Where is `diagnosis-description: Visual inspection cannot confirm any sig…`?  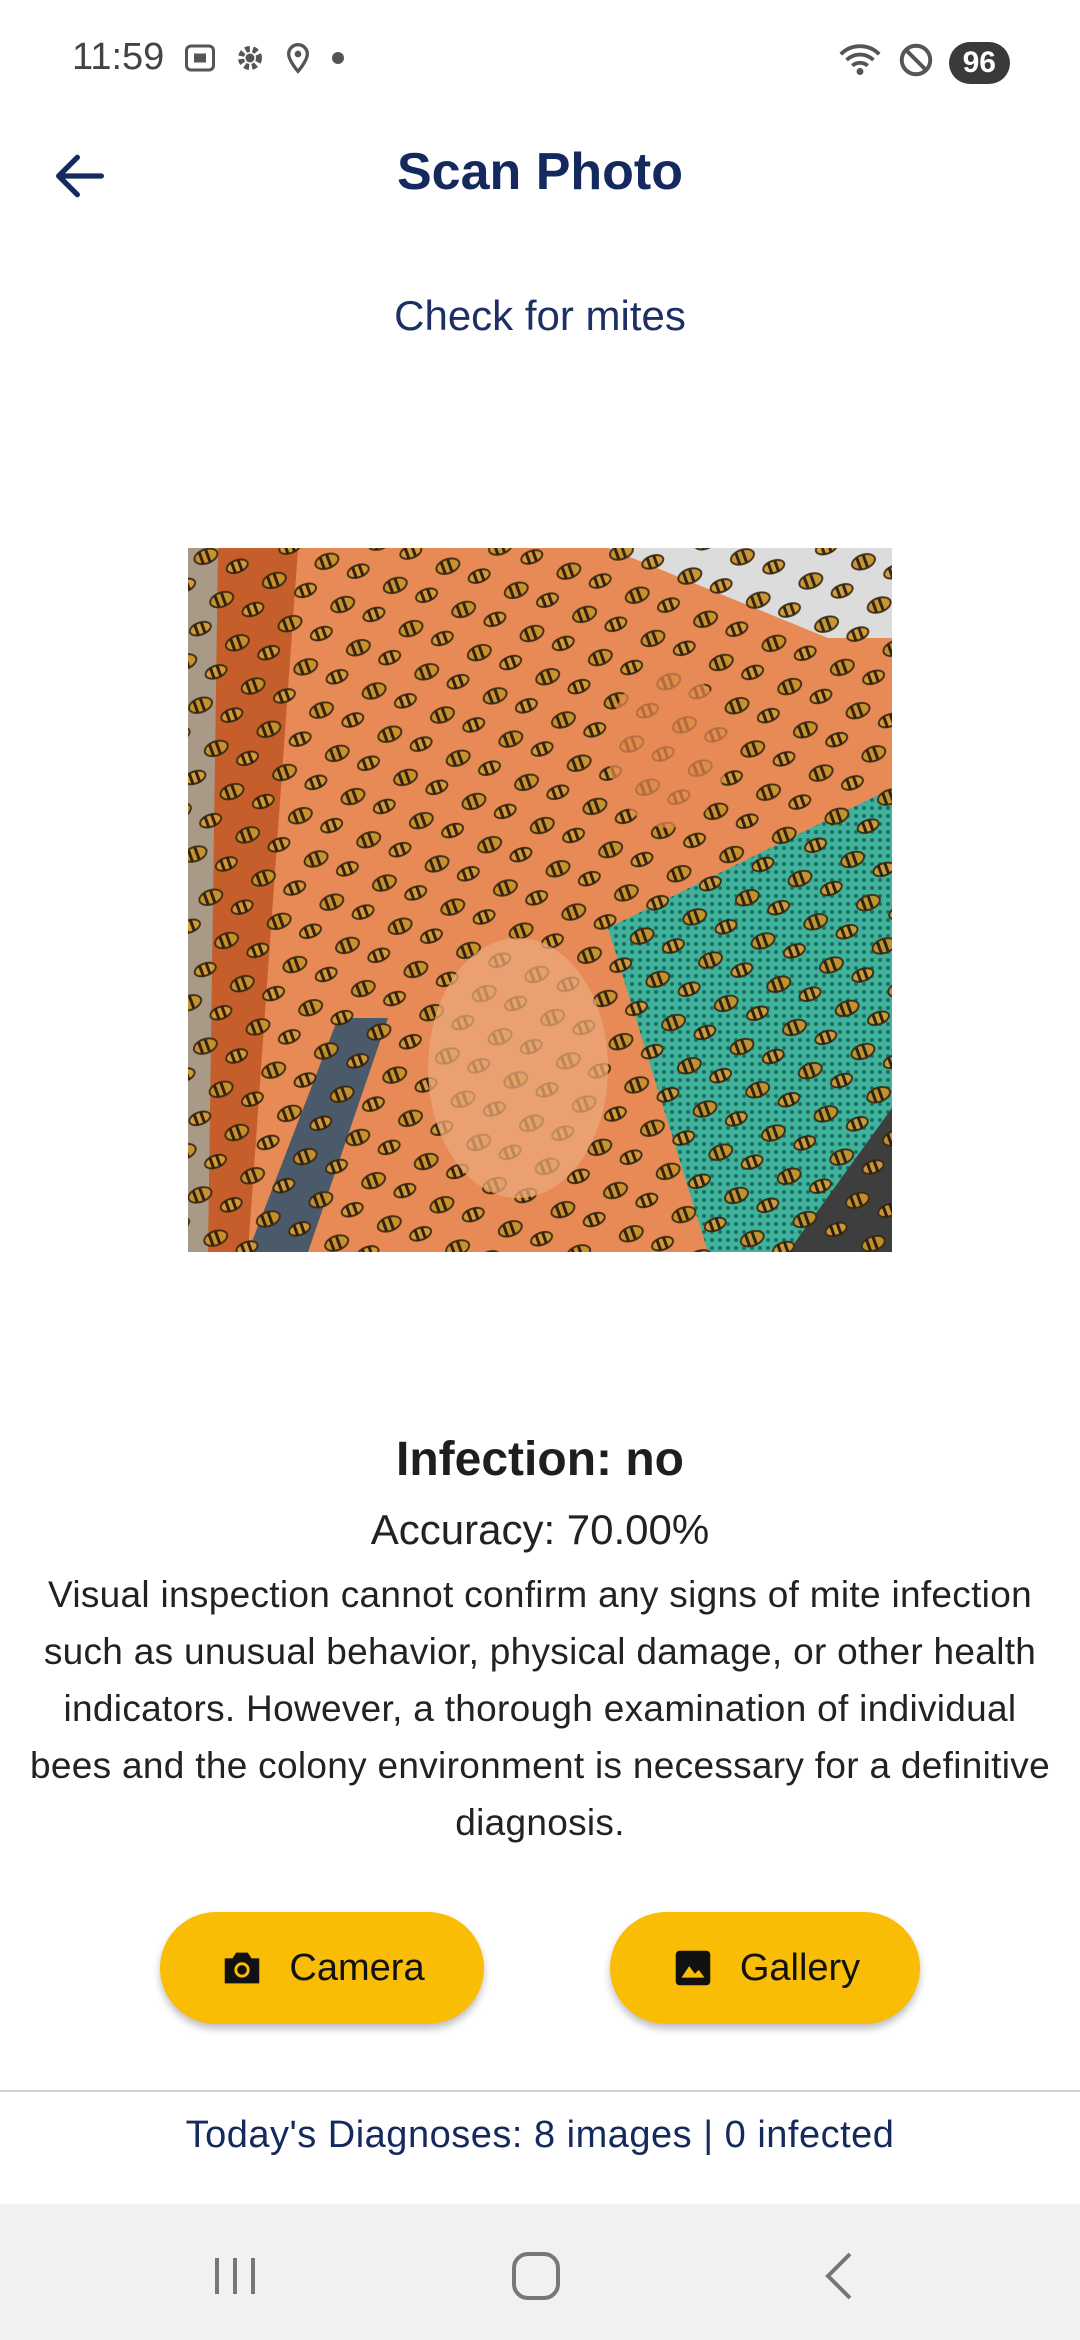 diagnosis-description: Visual inspection cannot confirm any sig… is located at coordinates (540, 1708).